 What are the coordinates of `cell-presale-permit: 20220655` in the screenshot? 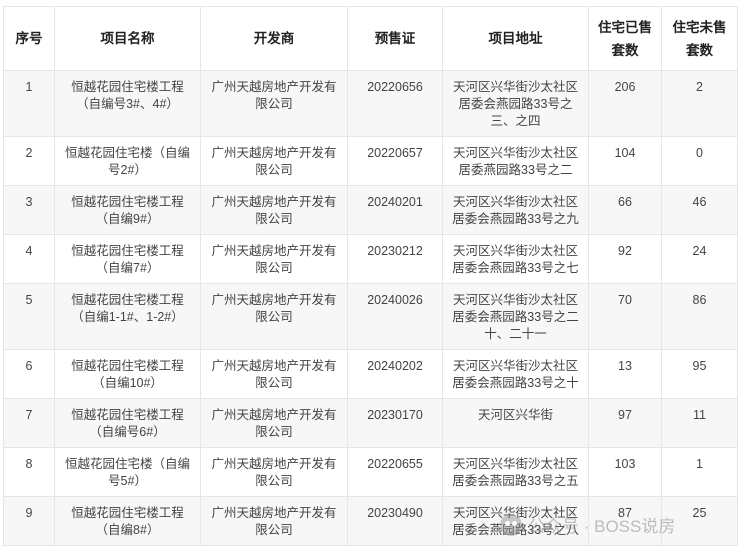 It's located at (395, 472).